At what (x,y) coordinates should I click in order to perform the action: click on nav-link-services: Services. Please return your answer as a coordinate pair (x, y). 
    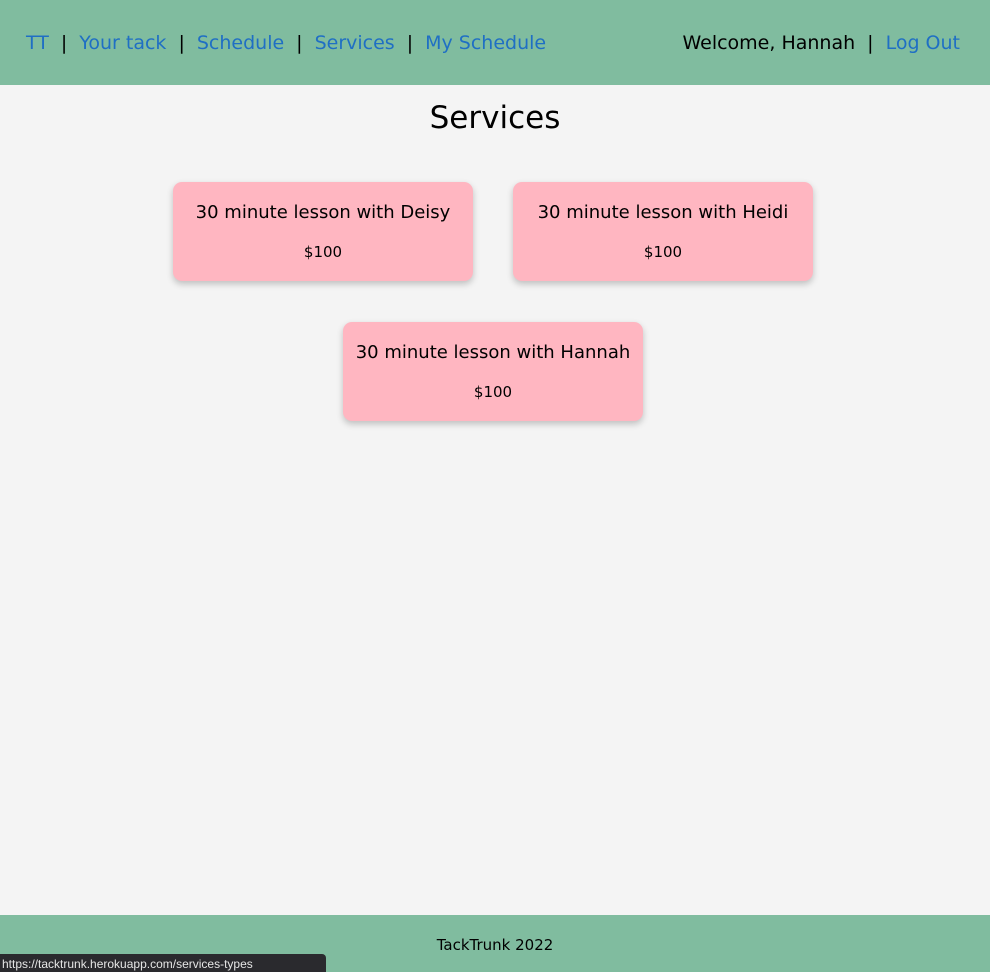
    Looking at the image, I should click on (355, 43).